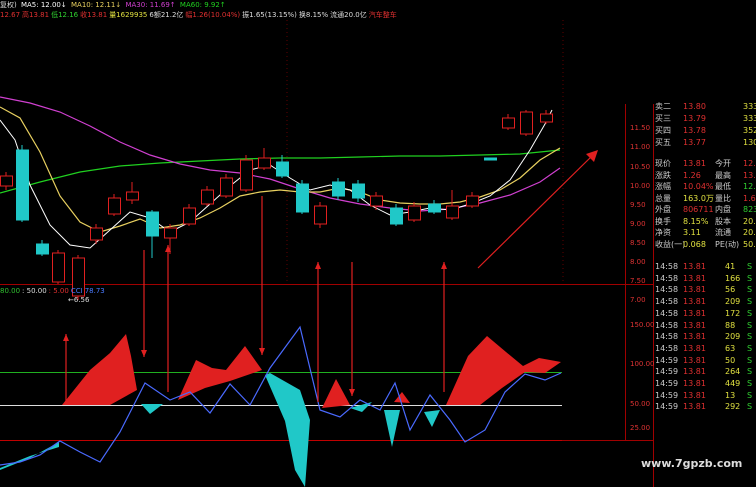  What do you see at coordinates (10, 291) in the screenshot?
I see `indicator-item: 80.00` at bounding box center [10, 291].